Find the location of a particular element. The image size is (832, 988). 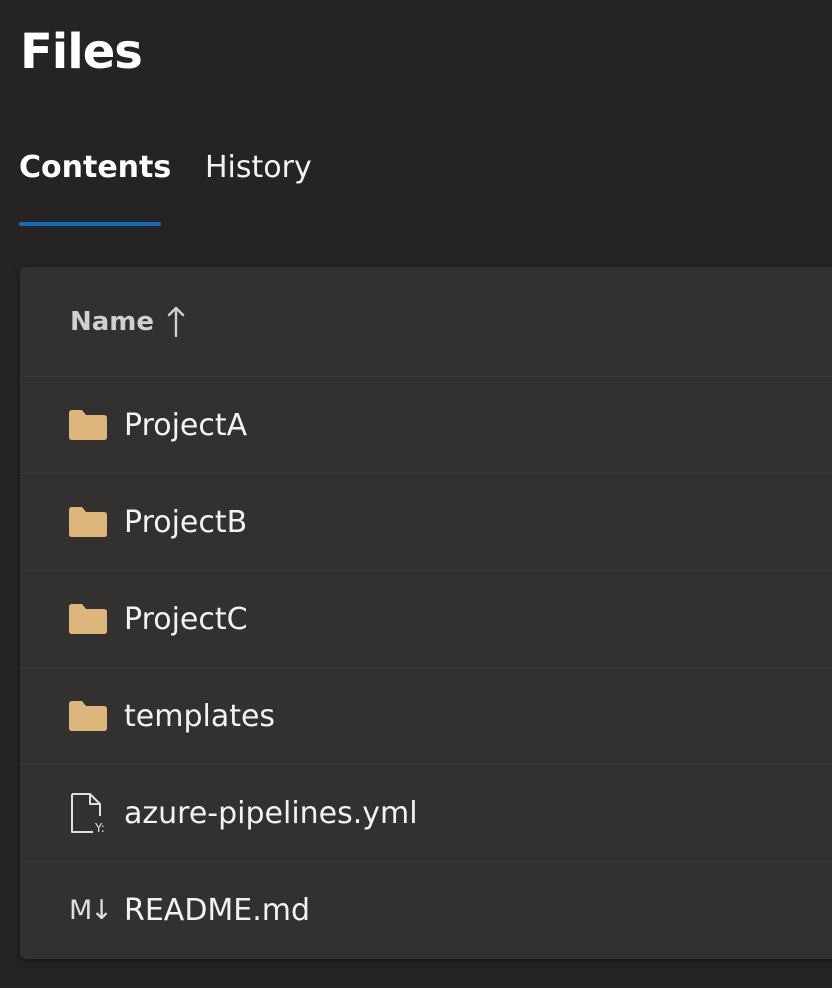

sort-ascending-icon is located at coordinates (176, 322).